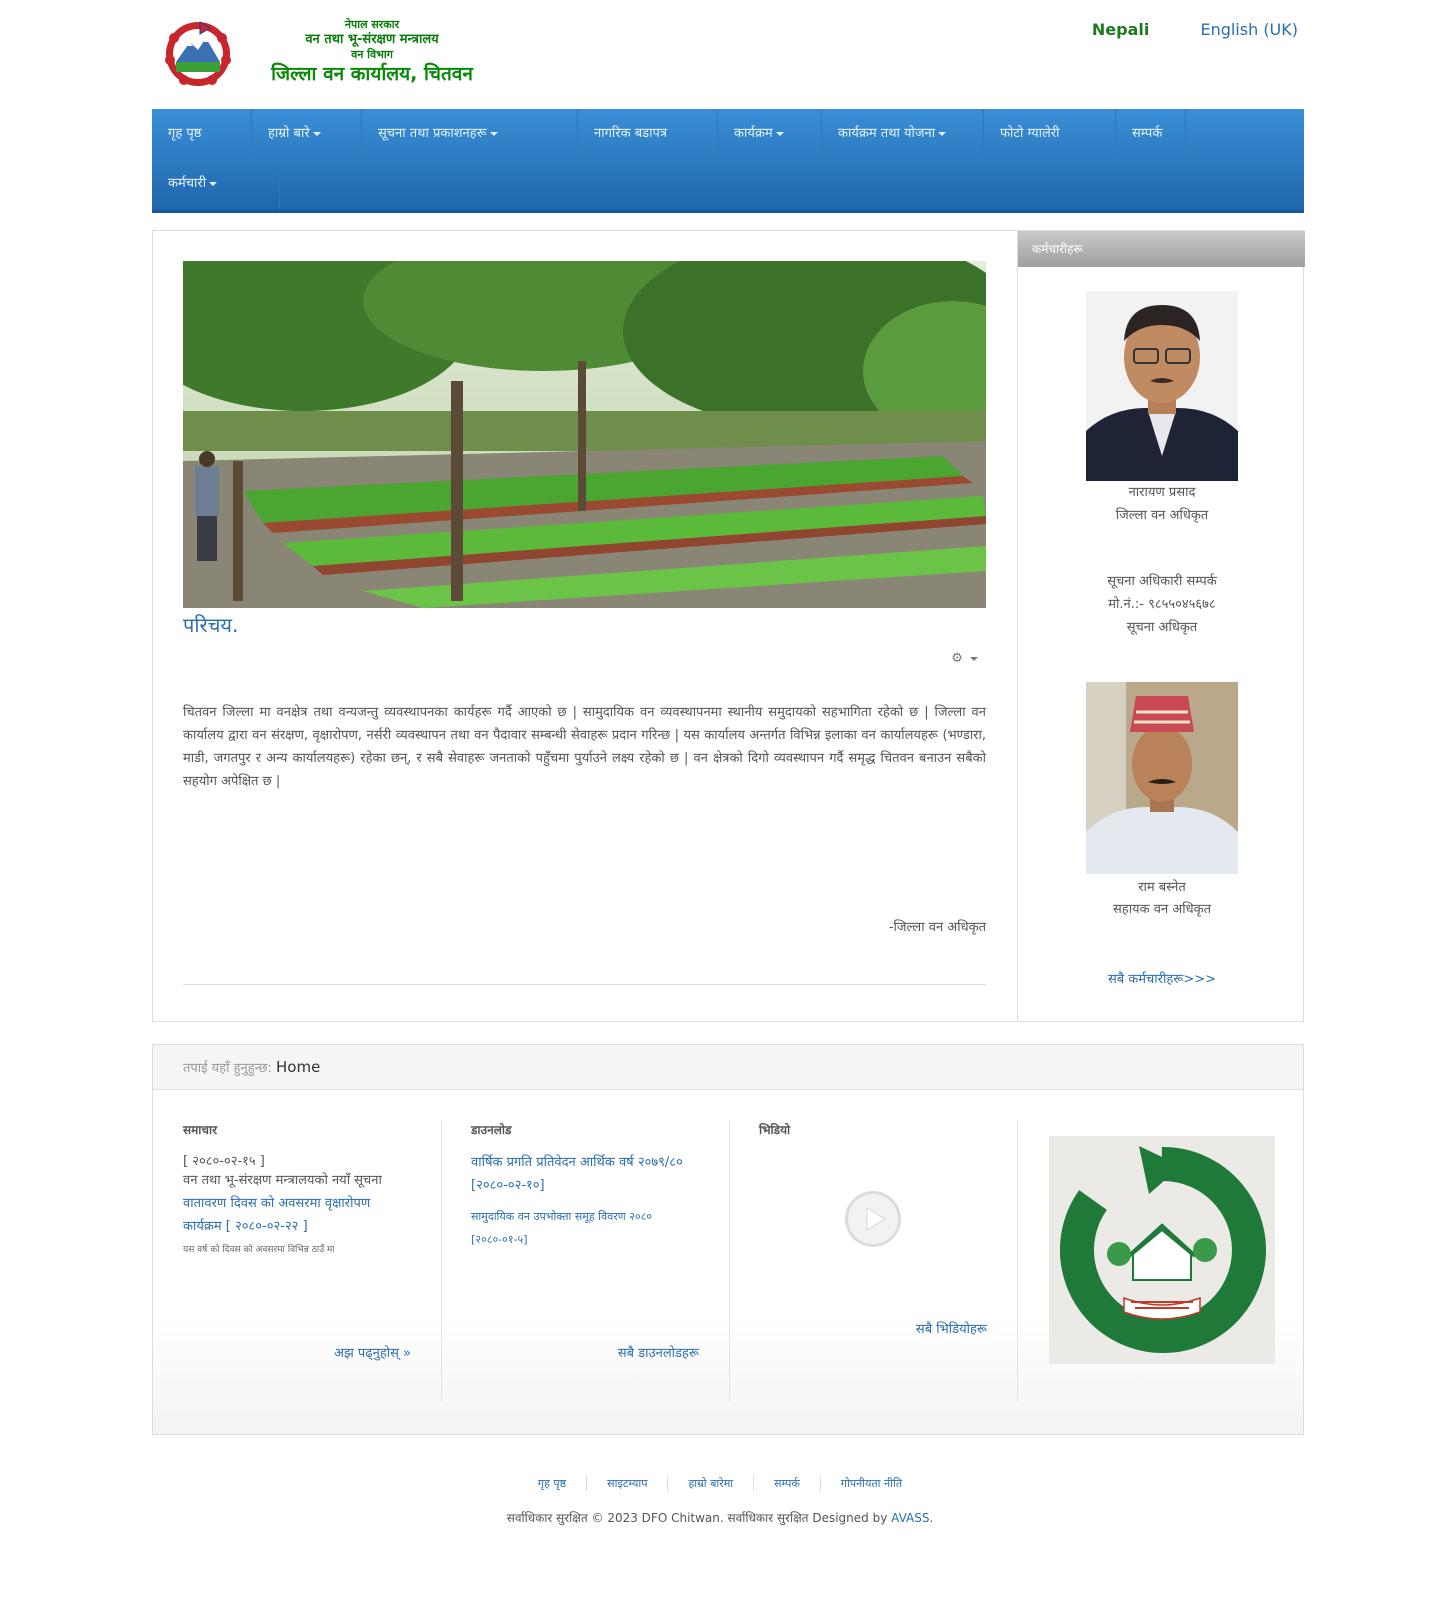 The image size is (1440, 1616). Describe the element at coordinates (1162, 515) in the screenshot. I see `officer-role: जिल्ला वन अधिकृत` at that location.